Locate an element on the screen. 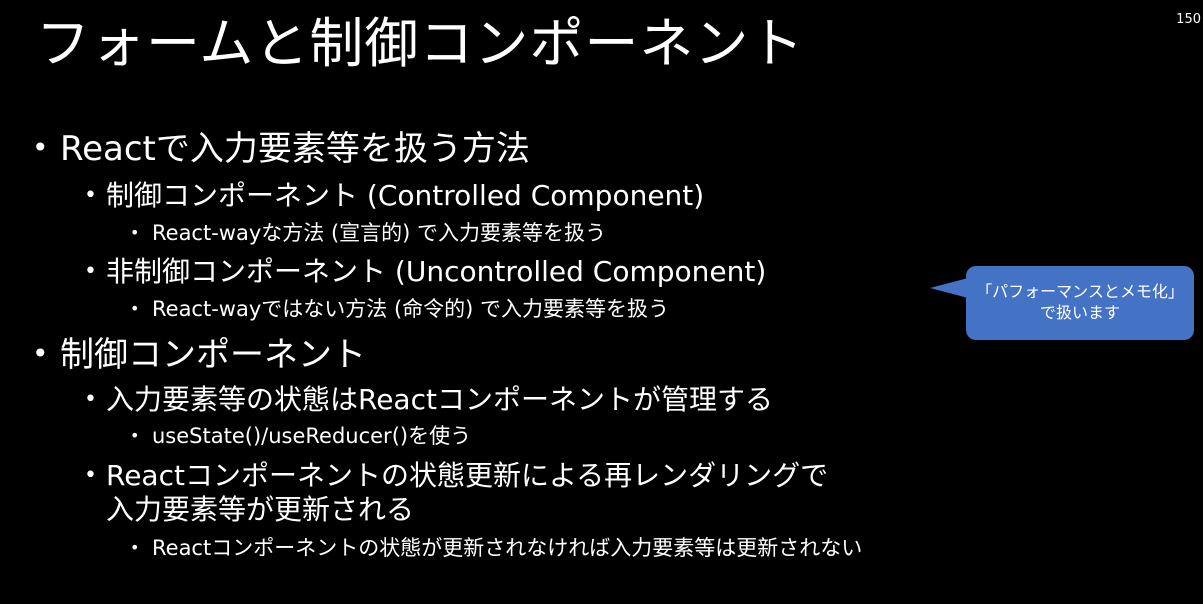 Image resolution: width=1203 pixels, height=604 pixels. bullet-level3: • useState()/useReducer()を使う is located at coordinates (301, 436).